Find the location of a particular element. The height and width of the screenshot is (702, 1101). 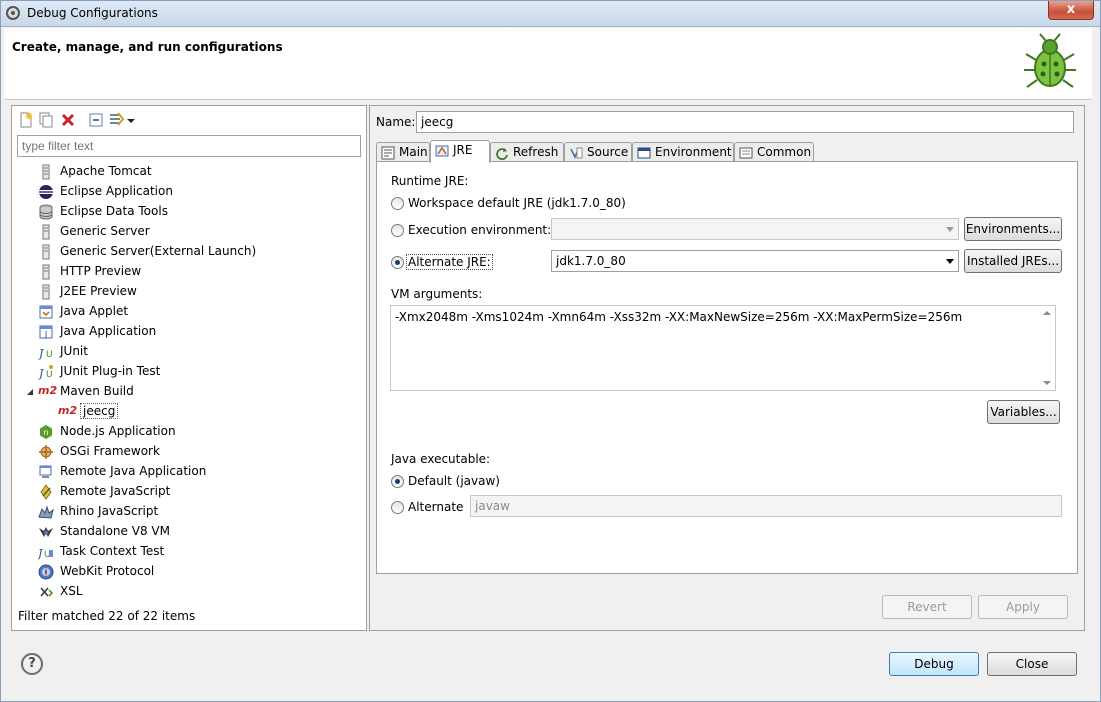

apply-button: Apply is located at coordinates (1023, 607).